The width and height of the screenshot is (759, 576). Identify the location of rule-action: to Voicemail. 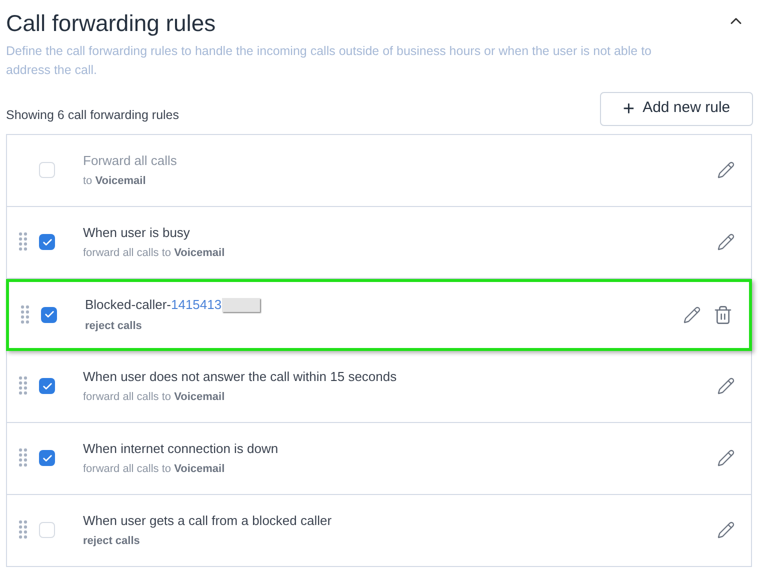
(115, 181).